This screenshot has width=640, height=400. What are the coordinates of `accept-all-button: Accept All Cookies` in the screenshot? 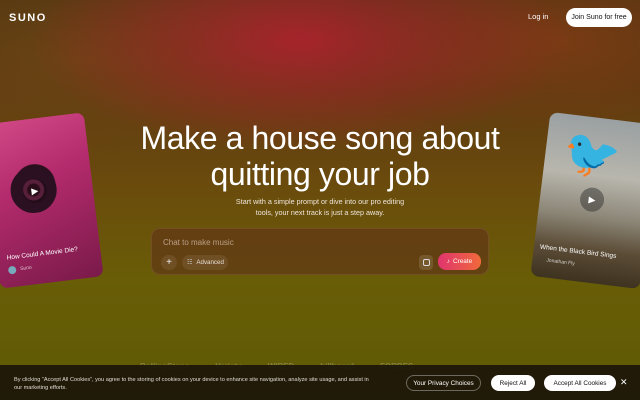 It's located at (580, 383).